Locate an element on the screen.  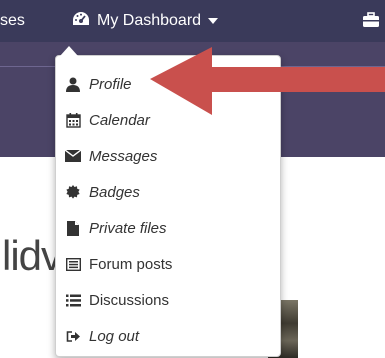
menu-item-private-files: Private files is located at coordinates (168, 228).